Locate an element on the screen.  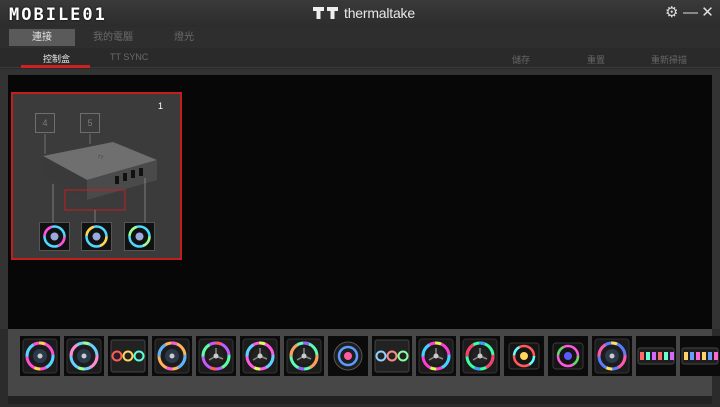
pump-icon is located at coordinates (348, 356).